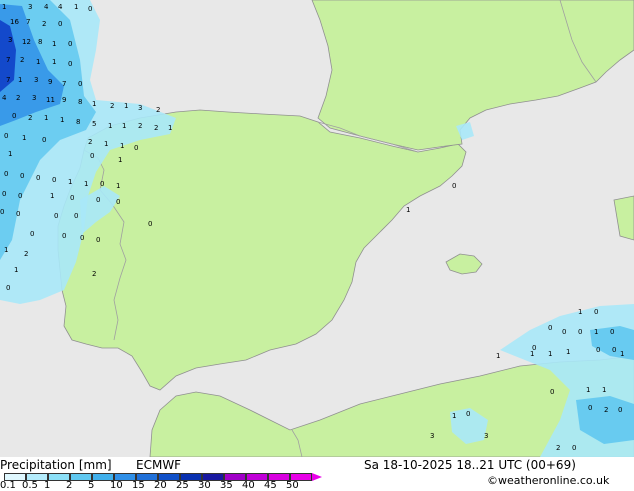  What do you see at coordinates (91, 485) in the screenshot?
I see `legend-tick-label: 5` at bounding box center [91, 485].